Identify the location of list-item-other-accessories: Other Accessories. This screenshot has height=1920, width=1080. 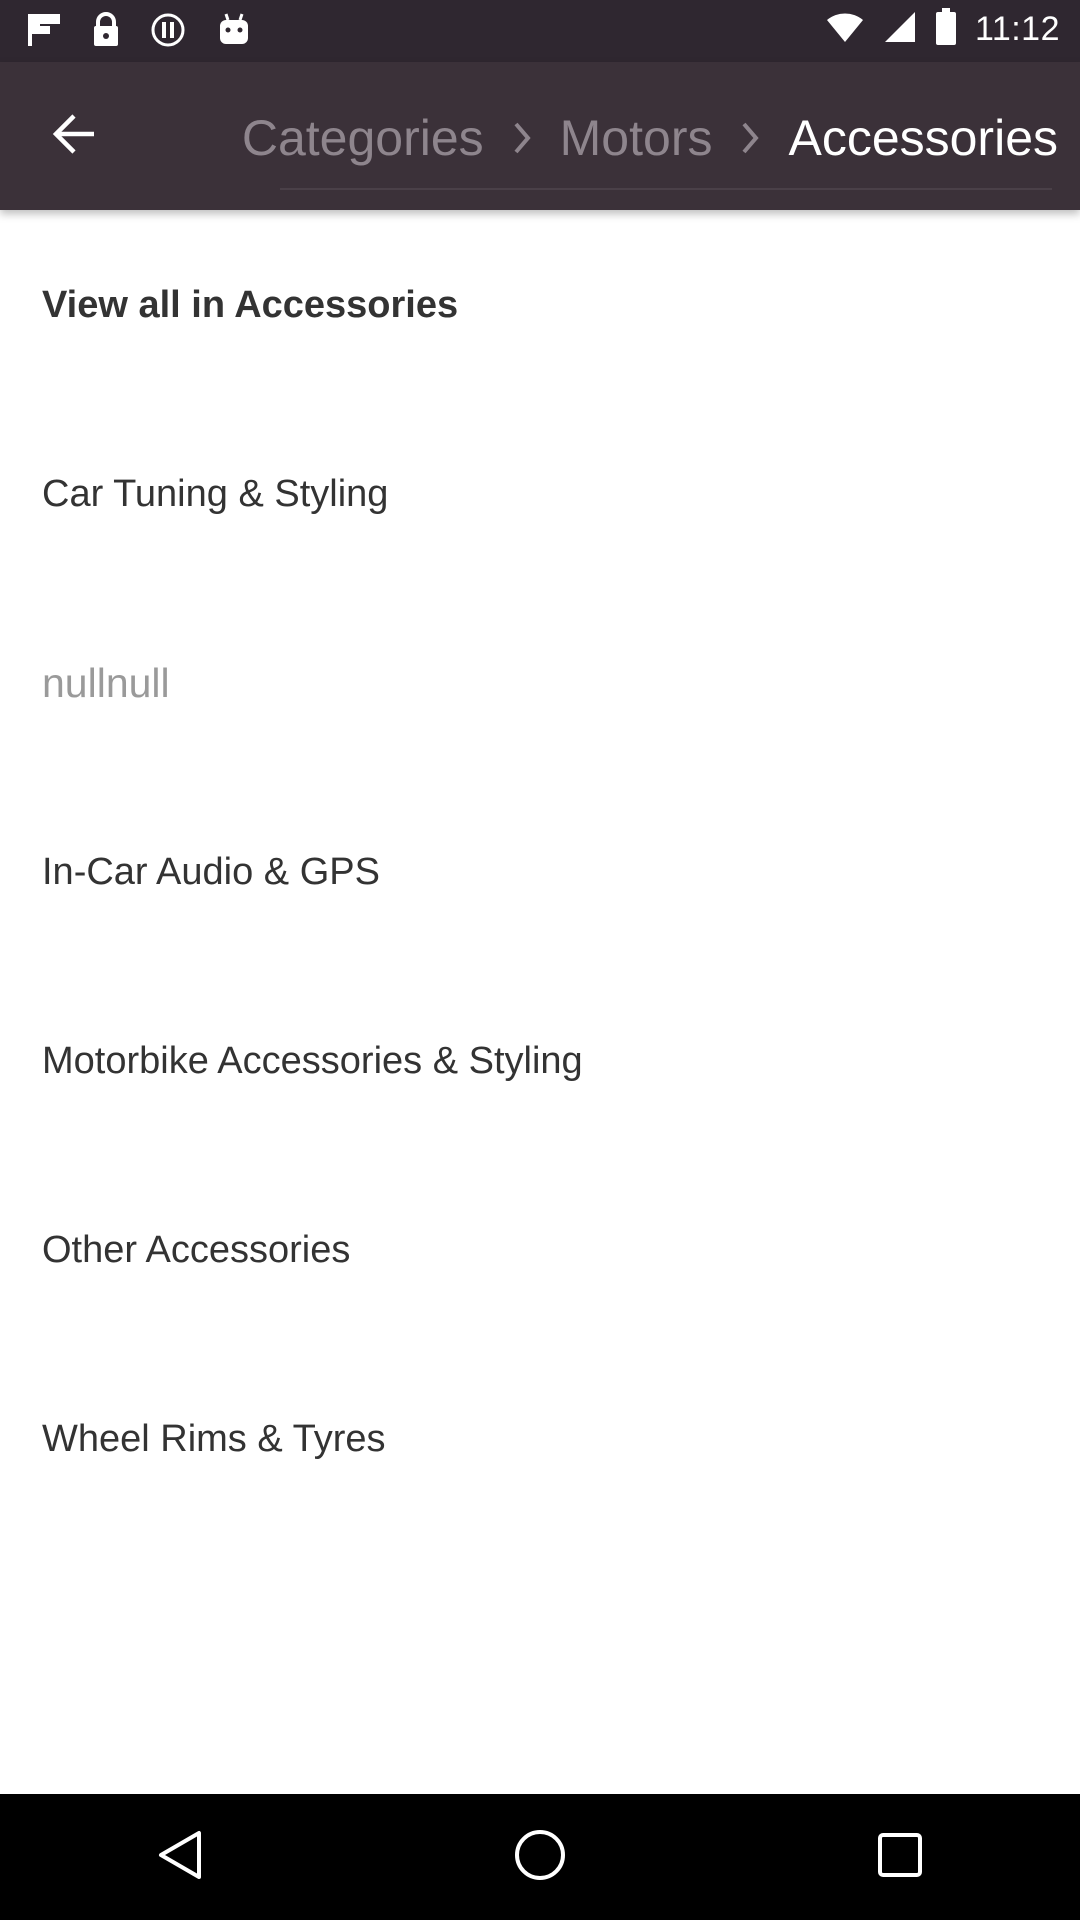
(540, 1250).